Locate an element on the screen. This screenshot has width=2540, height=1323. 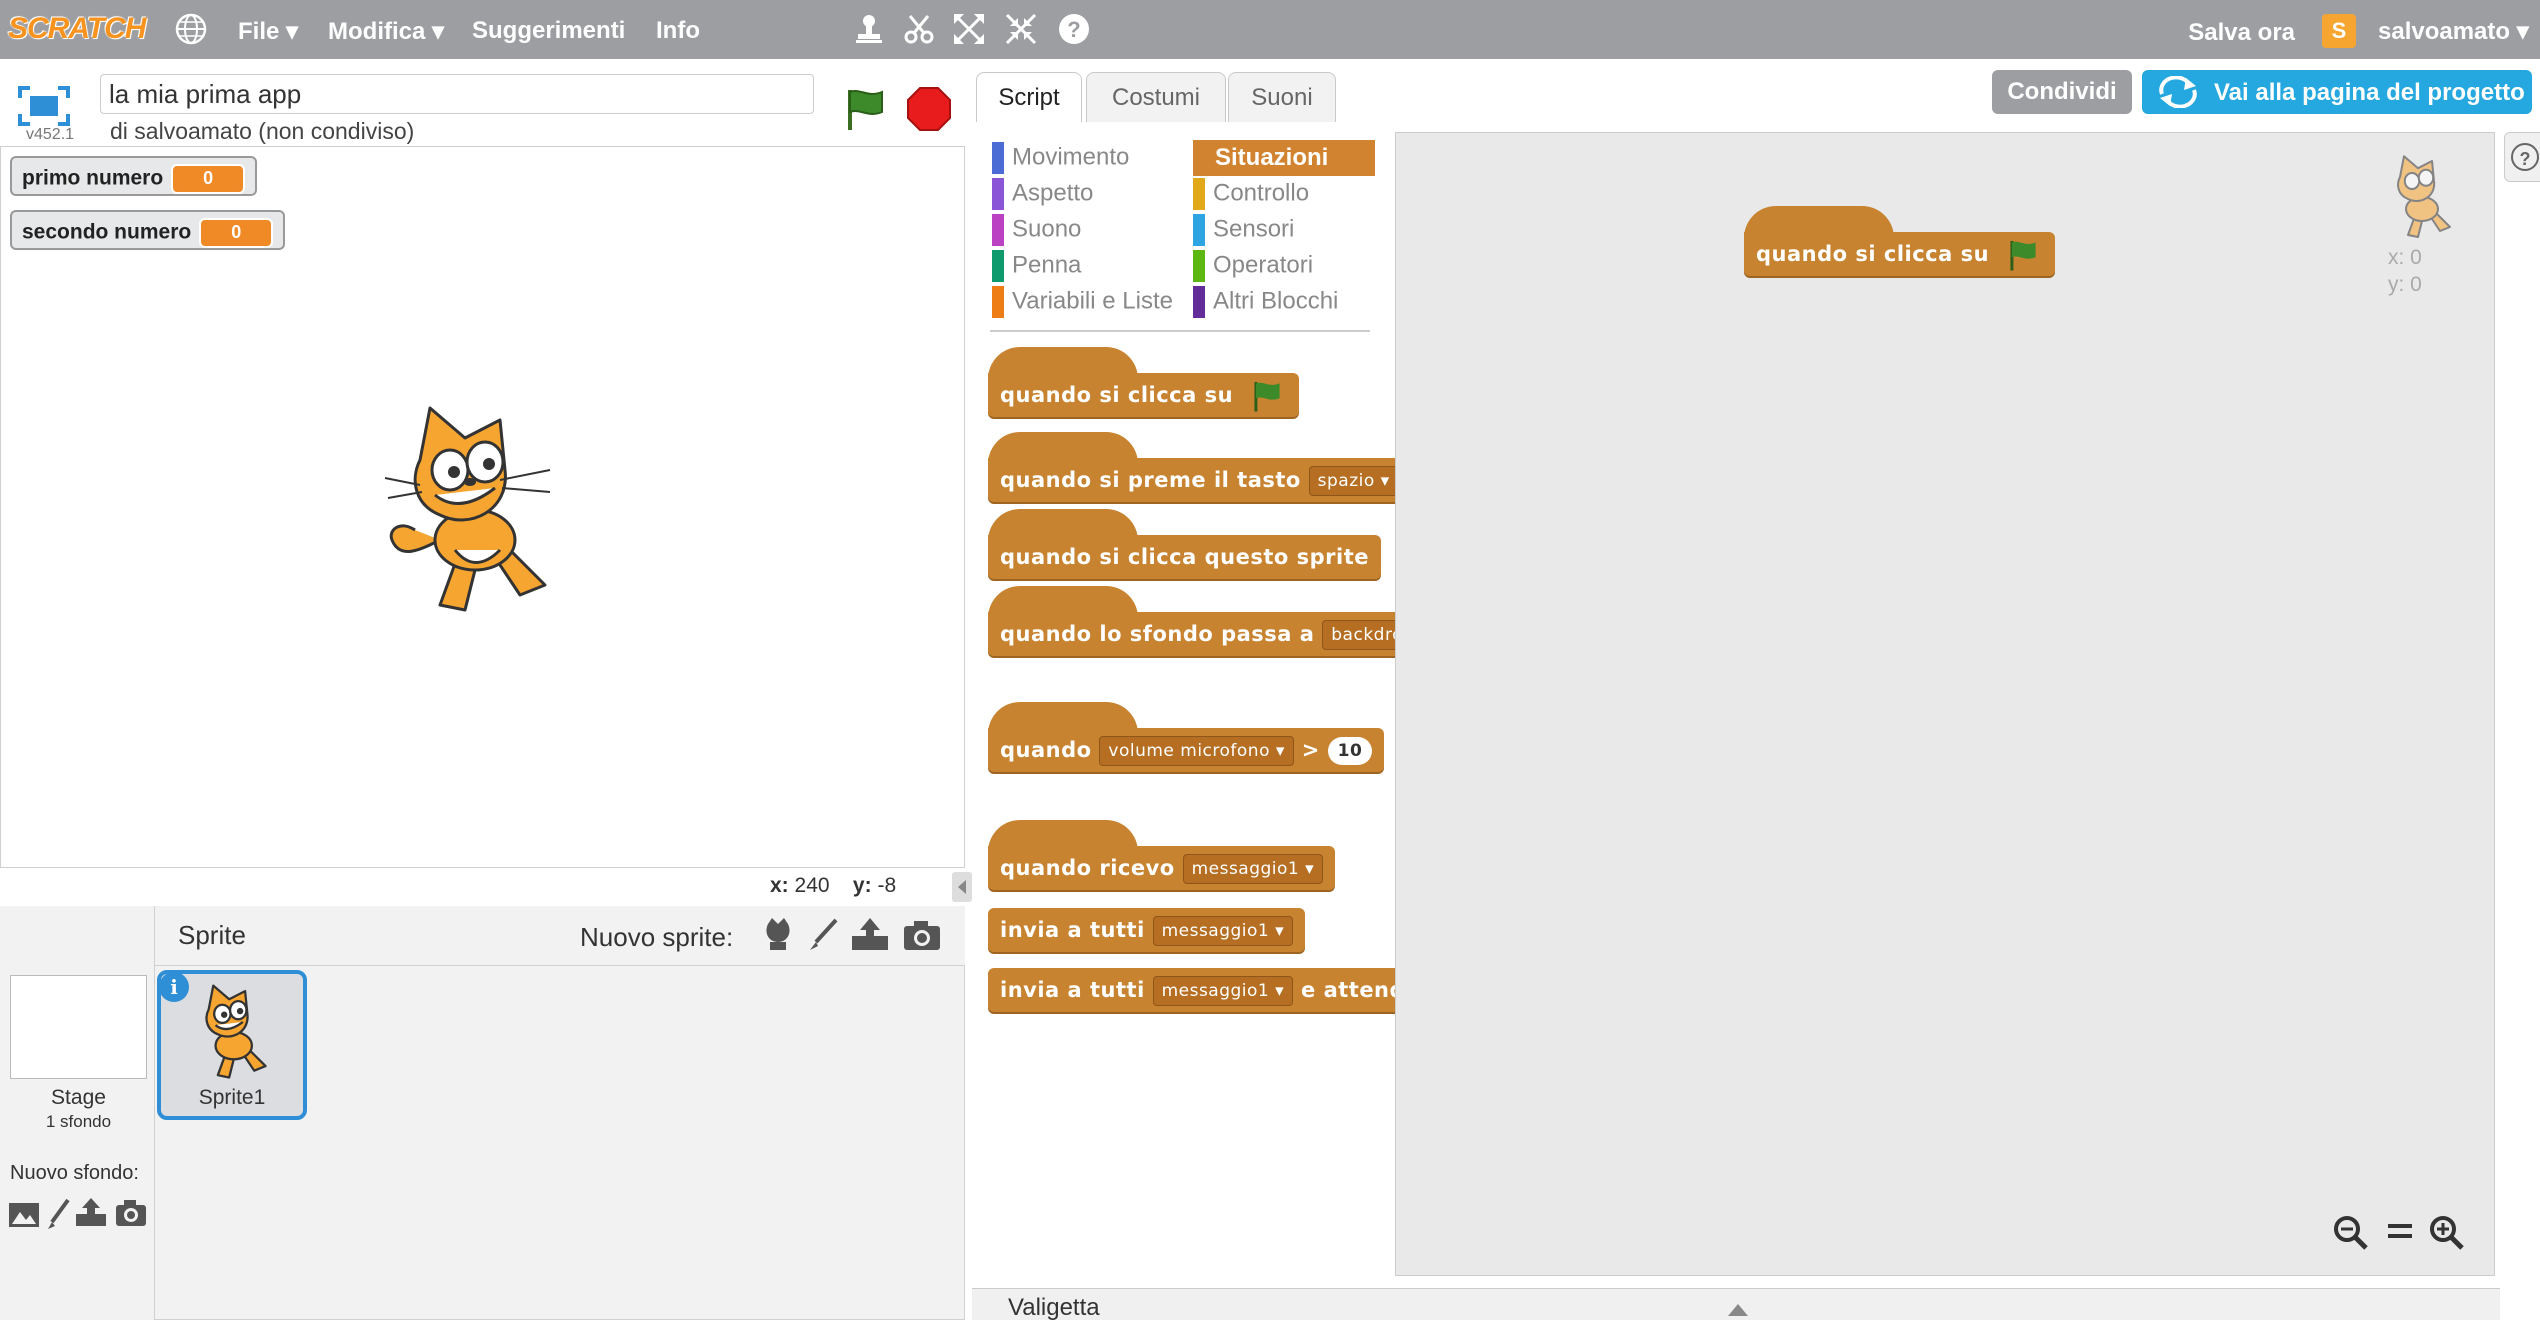
collapse-stage-handle is located at coordinates (962, 887).